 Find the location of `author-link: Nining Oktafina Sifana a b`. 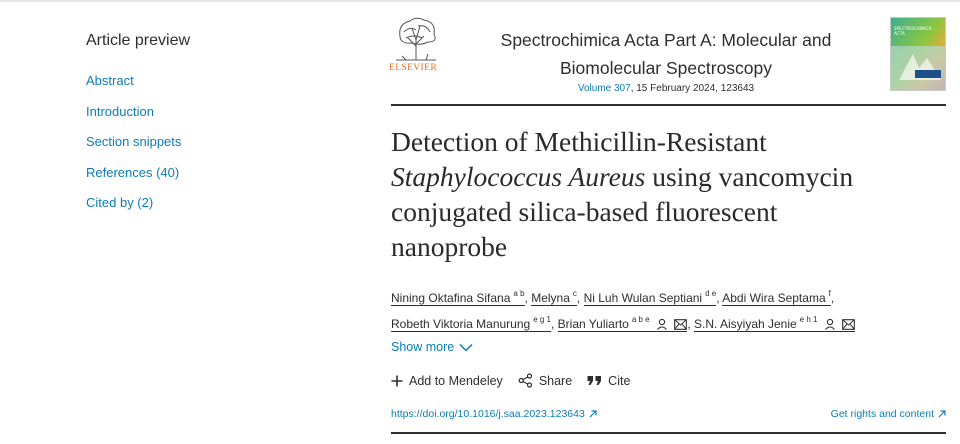

author-link: Nining Oktafina Sifana a b is located at coordinates (458, 297).